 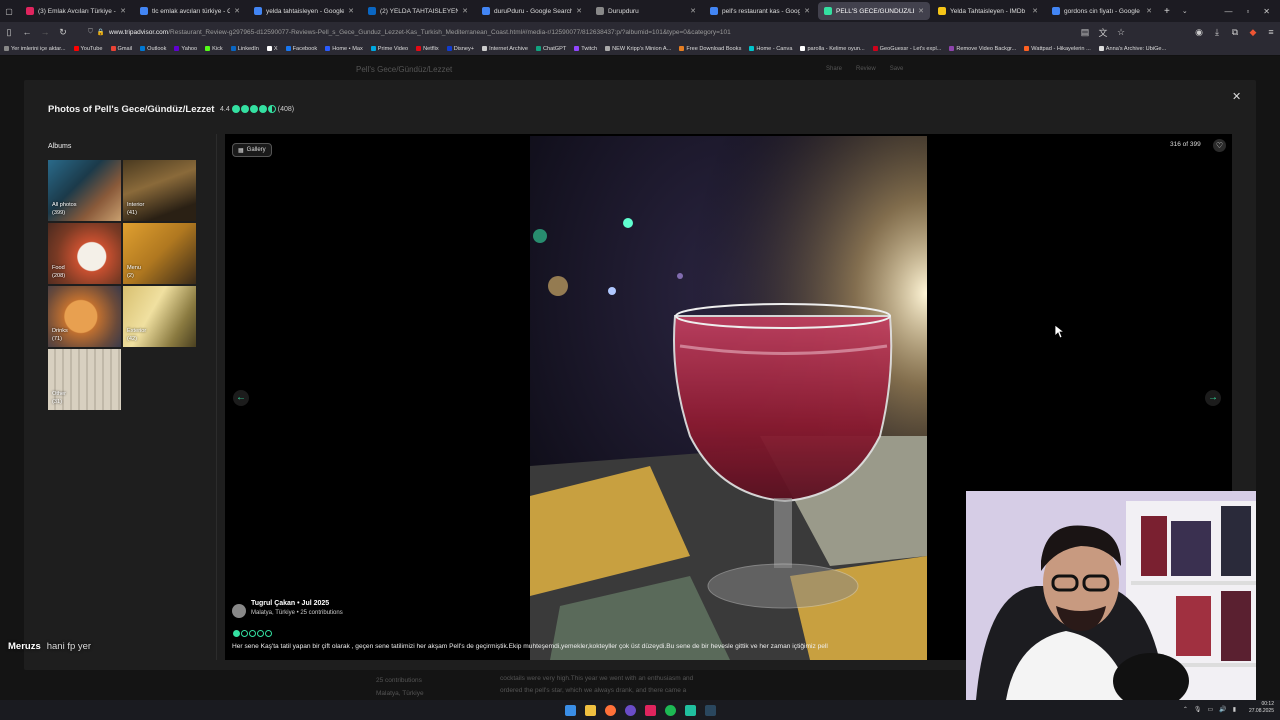 What do you see at coordinates (897, 69) in the screenshot?
I see `save-button: Save` at bounding box center [897, 69].